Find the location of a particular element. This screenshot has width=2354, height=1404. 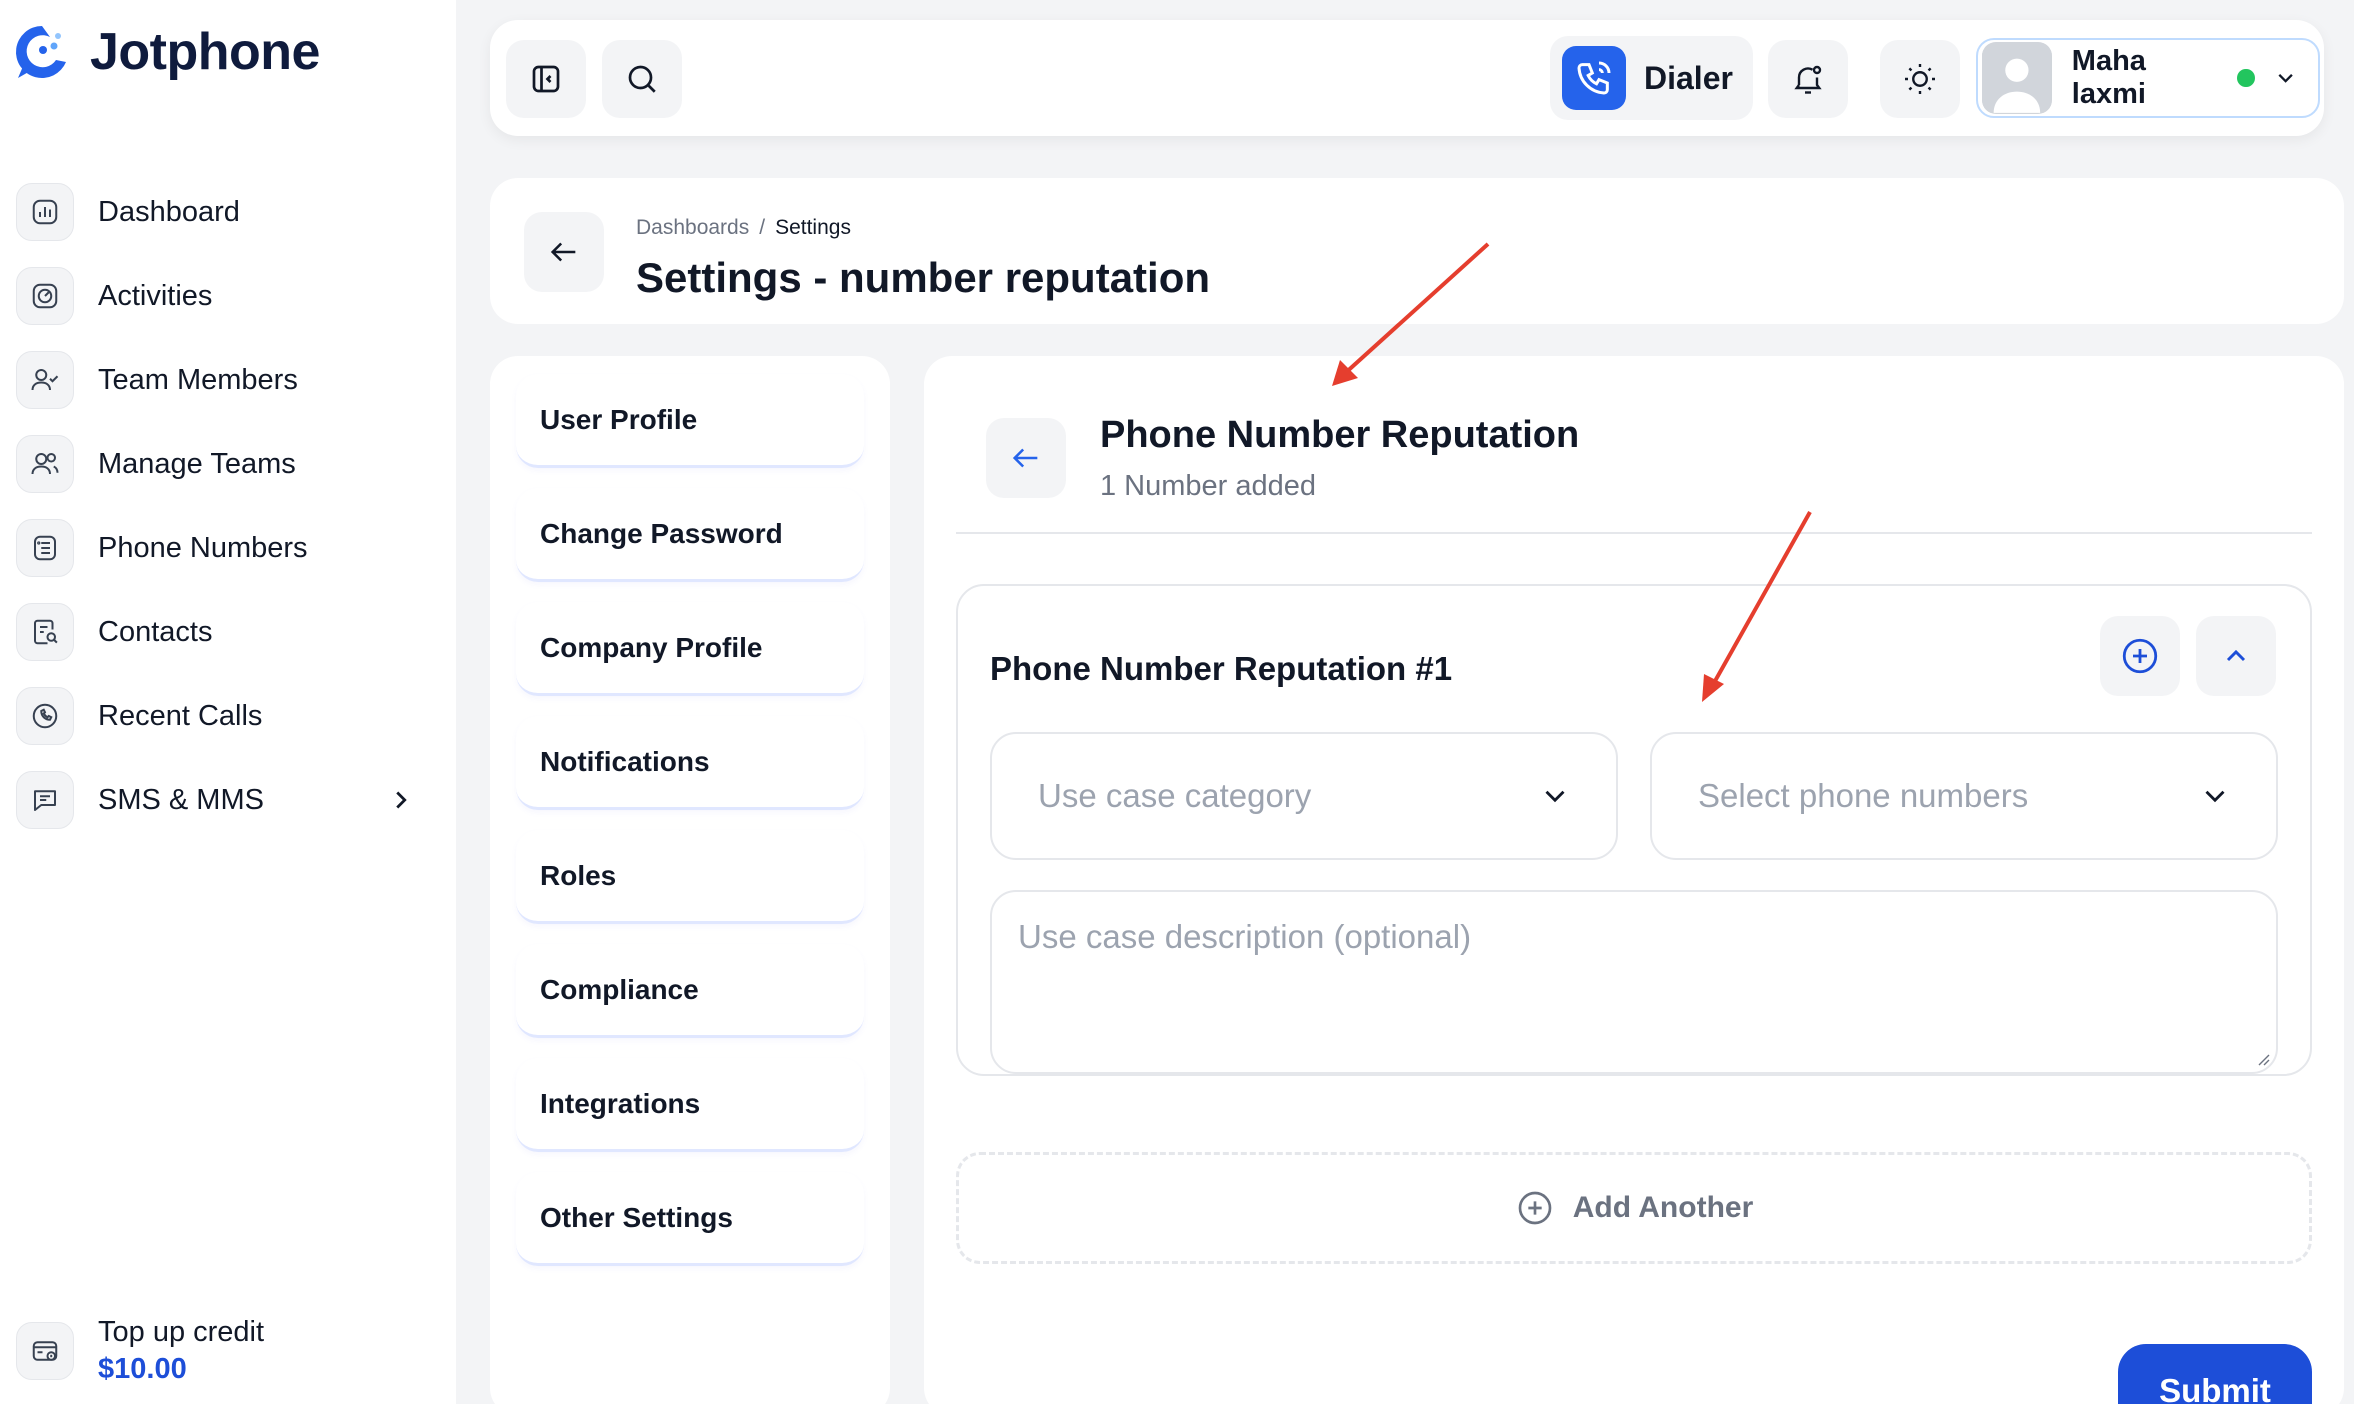

sidebar-item-dashboard: Dashboard is located at coordinates (216, 212).